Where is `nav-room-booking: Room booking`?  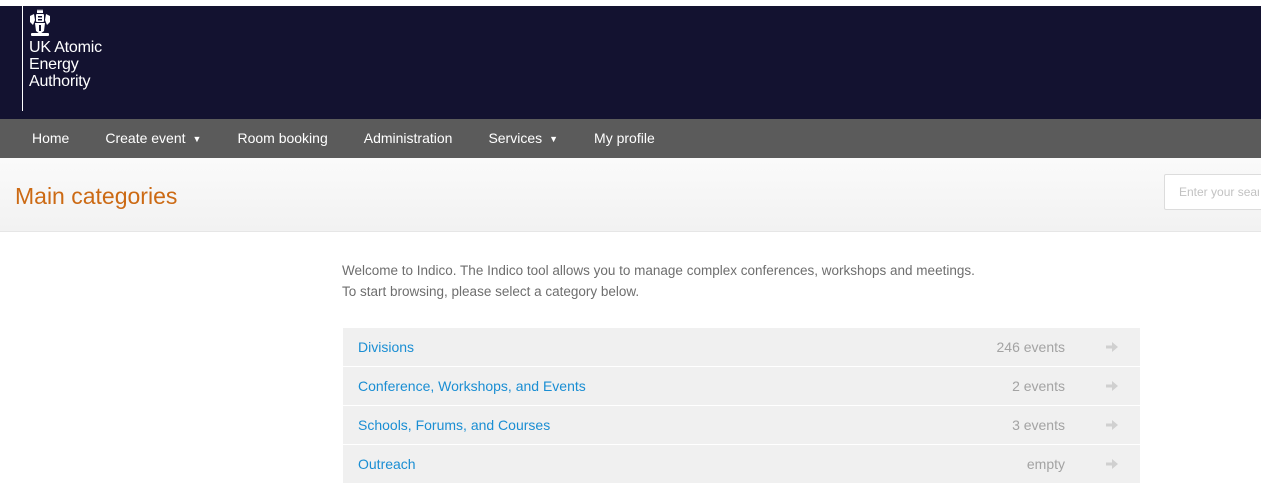 nav-room-booking: Room booking is located at coordinates (282, 138).